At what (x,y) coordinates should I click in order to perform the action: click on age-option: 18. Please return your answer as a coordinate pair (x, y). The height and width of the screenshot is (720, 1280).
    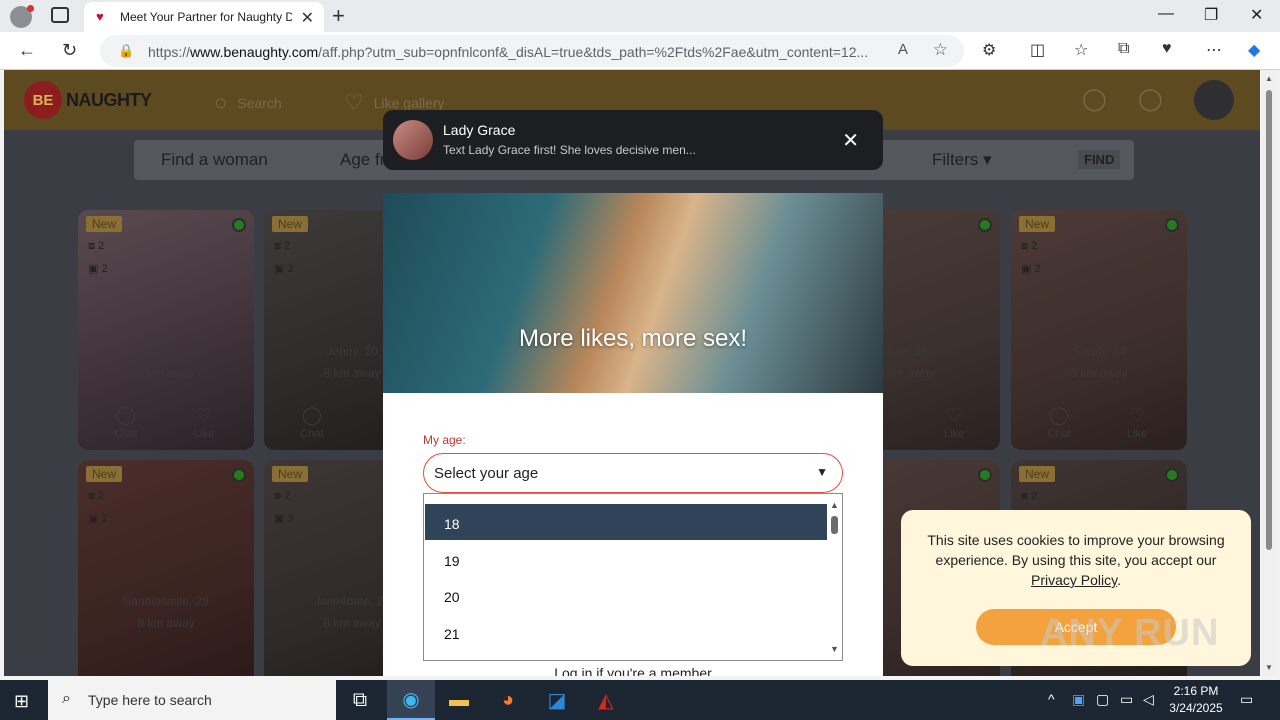
    Looking at the image, I should click on (626, 522).